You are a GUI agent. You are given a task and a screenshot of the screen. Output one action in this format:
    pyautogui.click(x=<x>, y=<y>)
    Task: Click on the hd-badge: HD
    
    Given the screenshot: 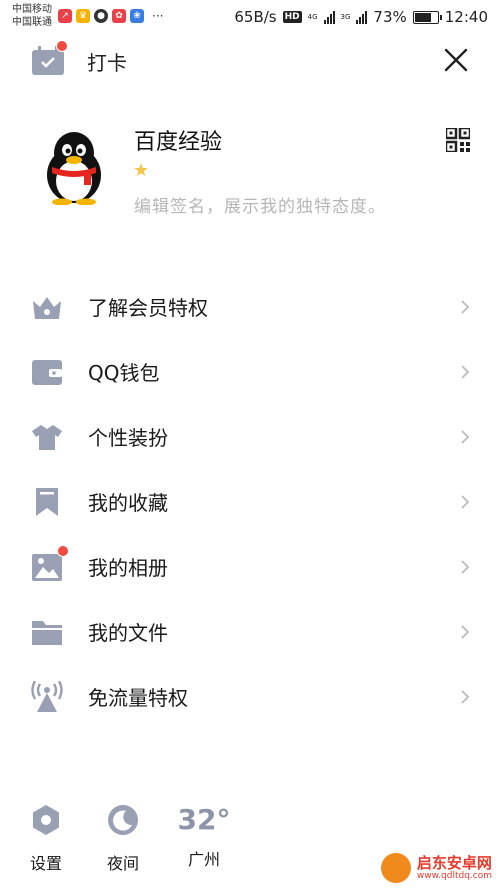 What is the action you would take?
    pyautogui.click(x=292, y=17)
    